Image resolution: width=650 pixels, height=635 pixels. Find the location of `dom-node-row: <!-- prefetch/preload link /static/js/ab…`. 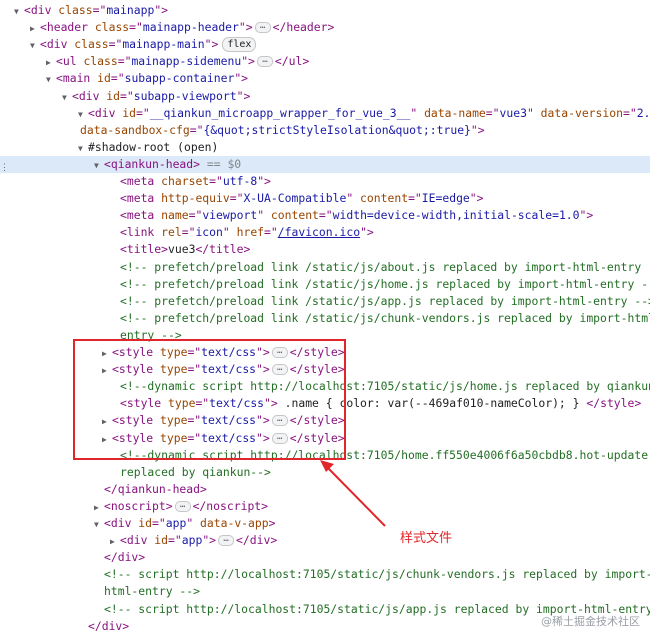

dom-node-row: <!-- prefetch/preload link /static/js/ab… is located at coordinates (325, 267).